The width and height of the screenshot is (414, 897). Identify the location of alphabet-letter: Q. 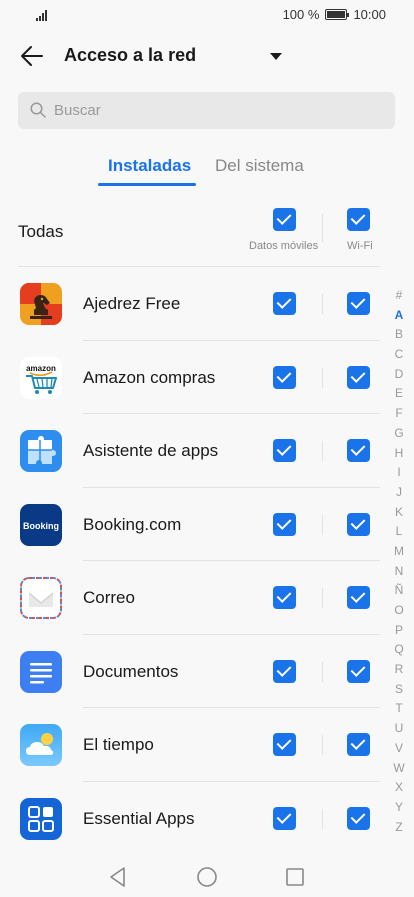
(399, 650).